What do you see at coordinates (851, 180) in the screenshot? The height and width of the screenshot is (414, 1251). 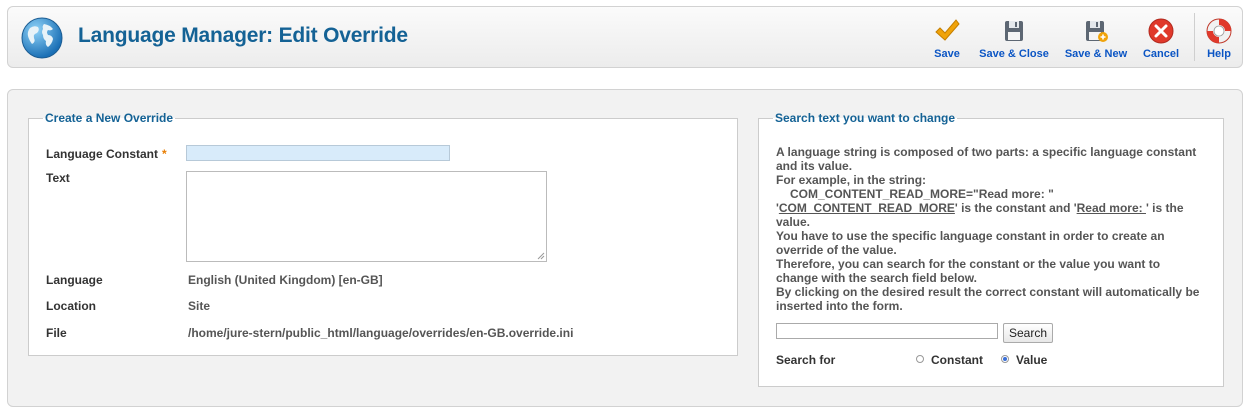 I see `help-paragraph: For example, in the string:` at bounding box center [851, 180].